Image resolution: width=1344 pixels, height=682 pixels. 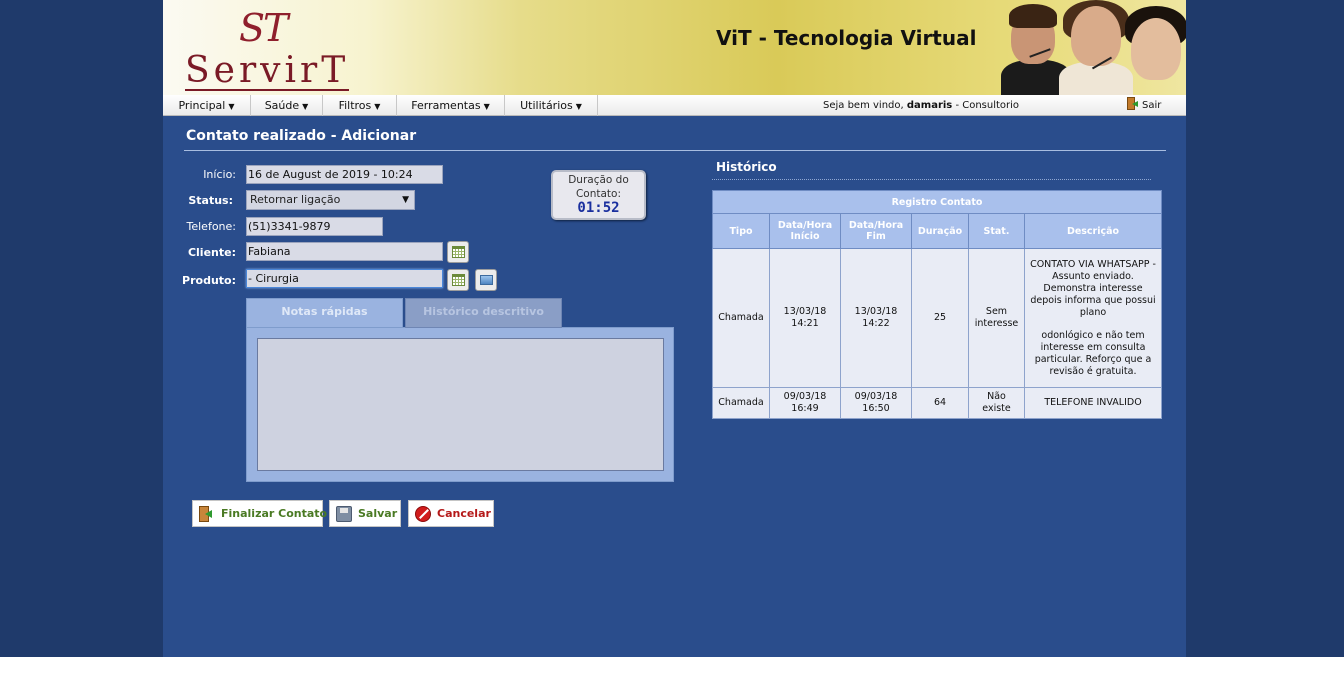 What do you see at coordinates (423, 514) in the screenshot?
I see `cancel-icon` at bounding box center [423, 514].